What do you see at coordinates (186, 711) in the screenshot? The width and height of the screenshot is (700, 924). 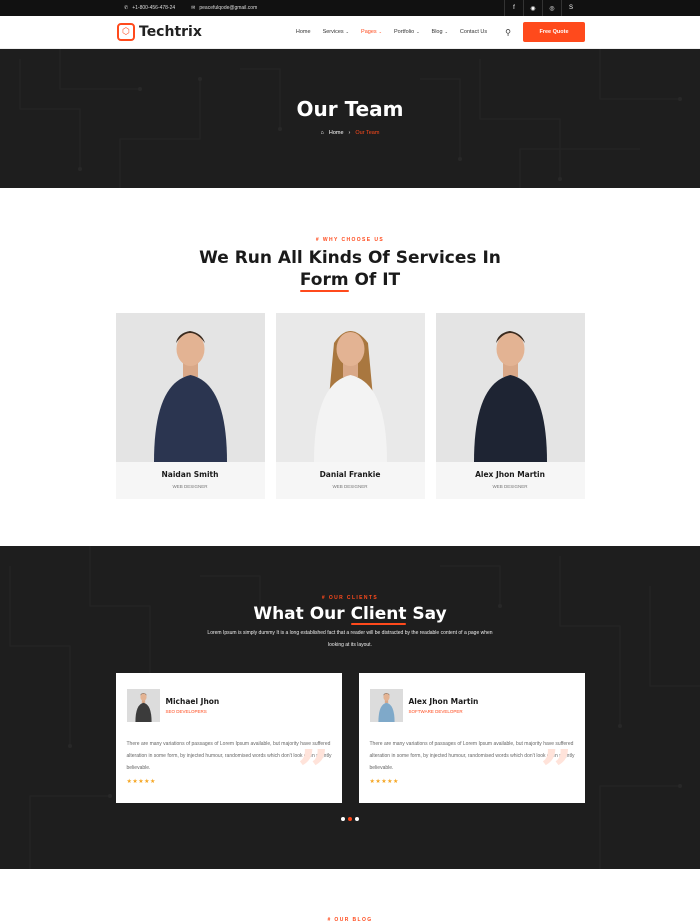 I see `testimonial-role: SEO DEVELOPERS` at bounding box center [186, 711].